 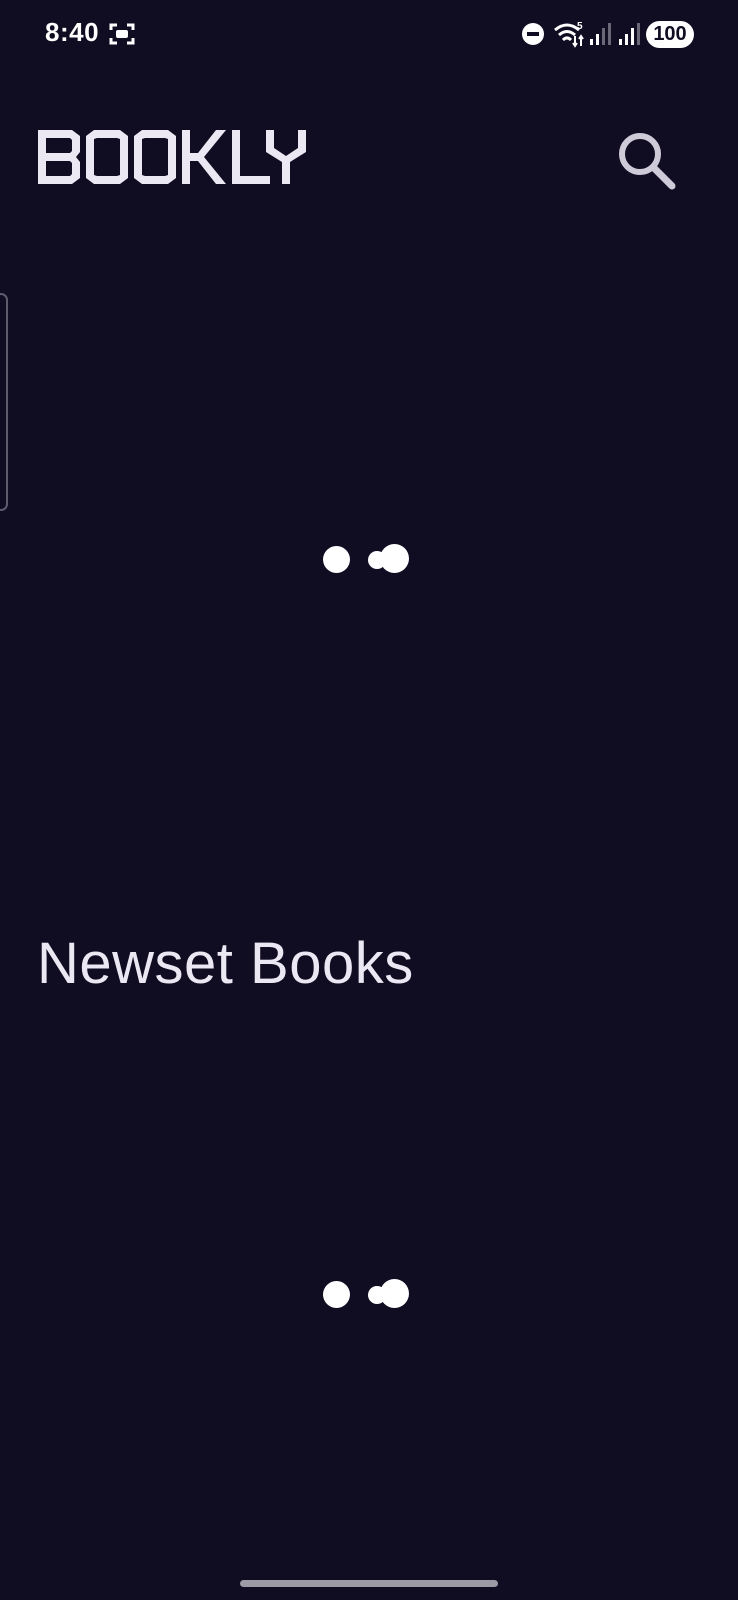 What do you see at coordinates (4, 402) in the screenshot?
I see `drawer-handle` at bounding box center [4, 402].